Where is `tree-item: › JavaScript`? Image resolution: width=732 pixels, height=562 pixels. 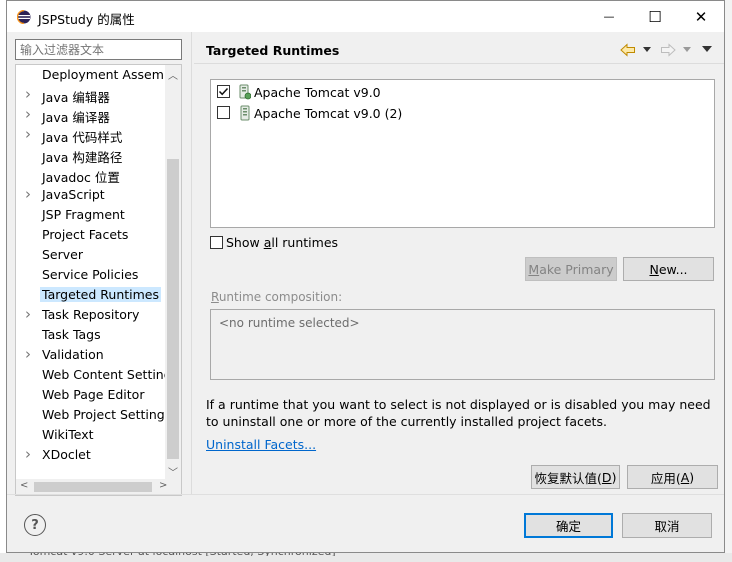 tree-item: › JavaScript is located at coordinates (95, 195).